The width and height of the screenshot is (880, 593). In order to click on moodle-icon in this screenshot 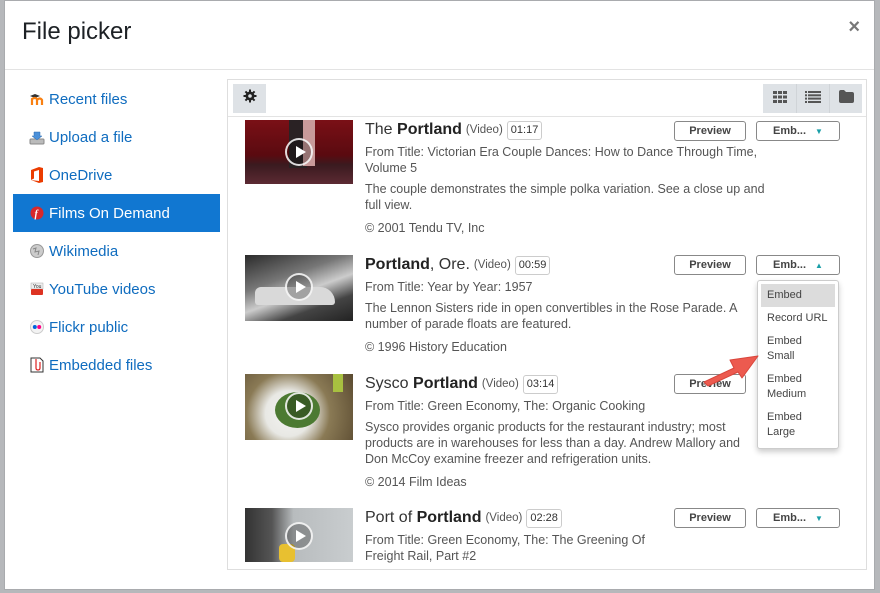, I will do `click(37, 99)`.